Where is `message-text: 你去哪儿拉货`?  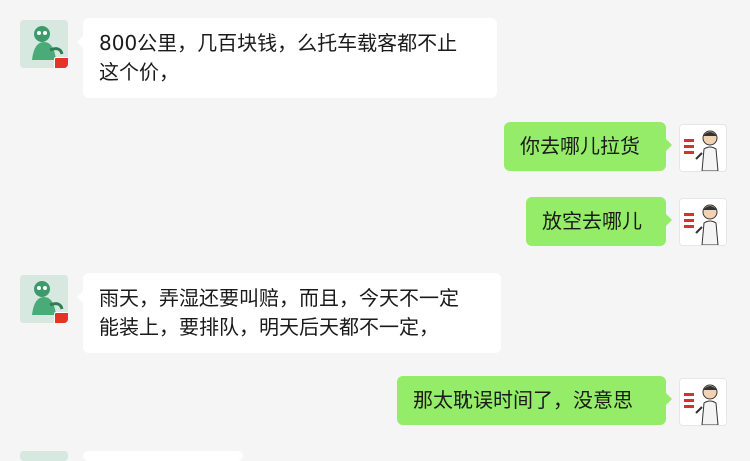 message-text: 你去哪儿拉货 is located at coordinates (580, 146).